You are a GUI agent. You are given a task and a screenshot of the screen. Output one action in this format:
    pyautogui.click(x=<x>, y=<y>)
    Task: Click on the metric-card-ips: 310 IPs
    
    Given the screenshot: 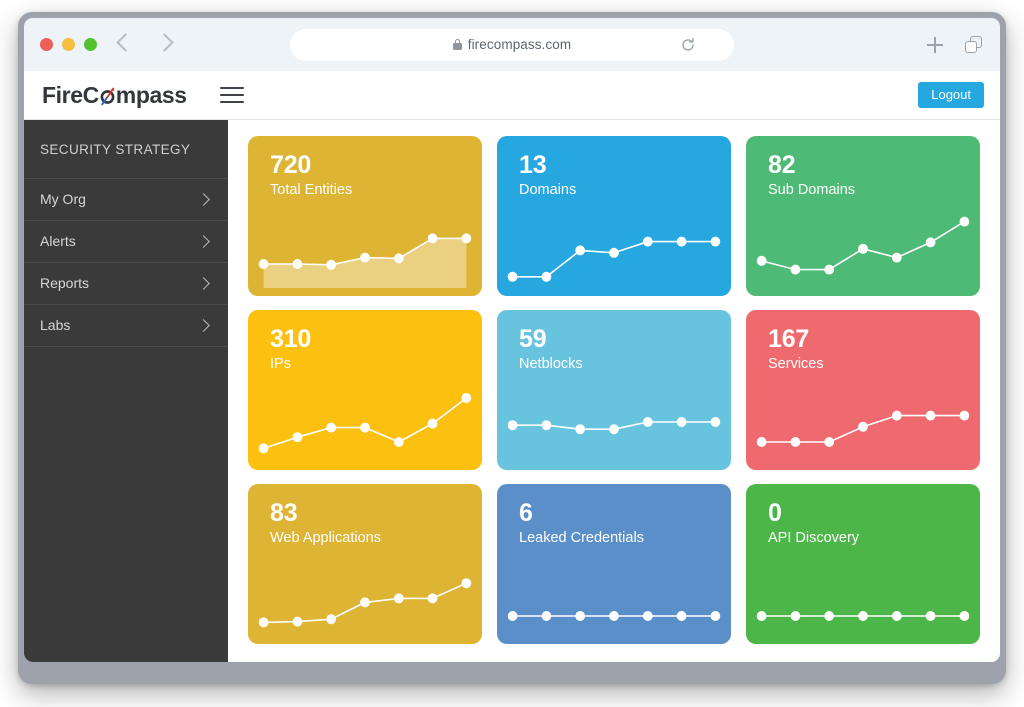 What is the action you would take?
    pyautogui.click(x=365, y=390)
    